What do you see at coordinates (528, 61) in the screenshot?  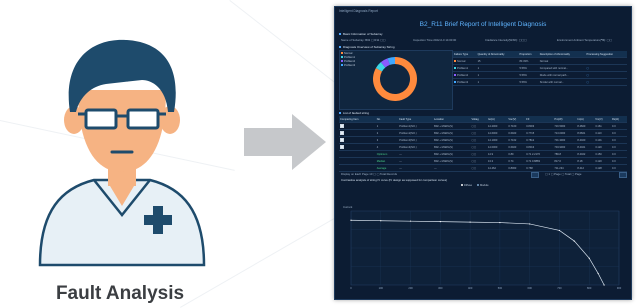 I see `overview-cell: 83.33%` at bounding box center [528, 61].